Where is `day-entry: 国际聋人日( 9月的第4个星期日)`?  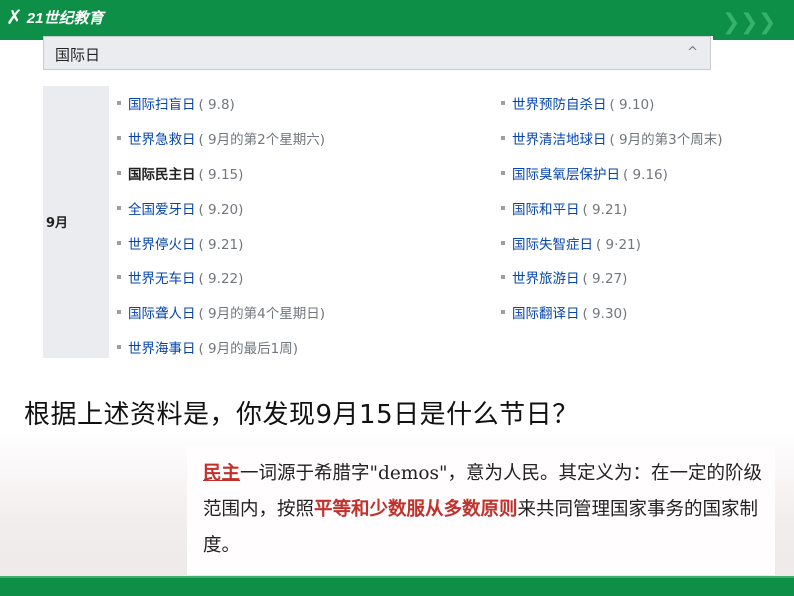
day-entry: 国际聋人日( 9月的第4个星期日) is located at coordinates (226, 312).